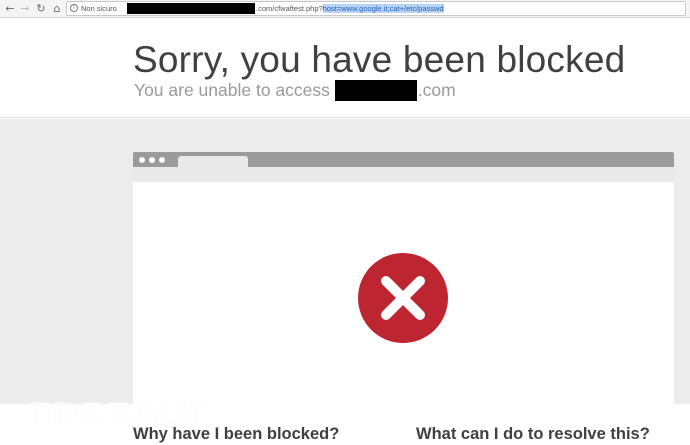  What do you see at coordinates (379, 59) in the screenshot?
I see `page-title: Sorry, you have been blocked` at bounding box center [379, 59].